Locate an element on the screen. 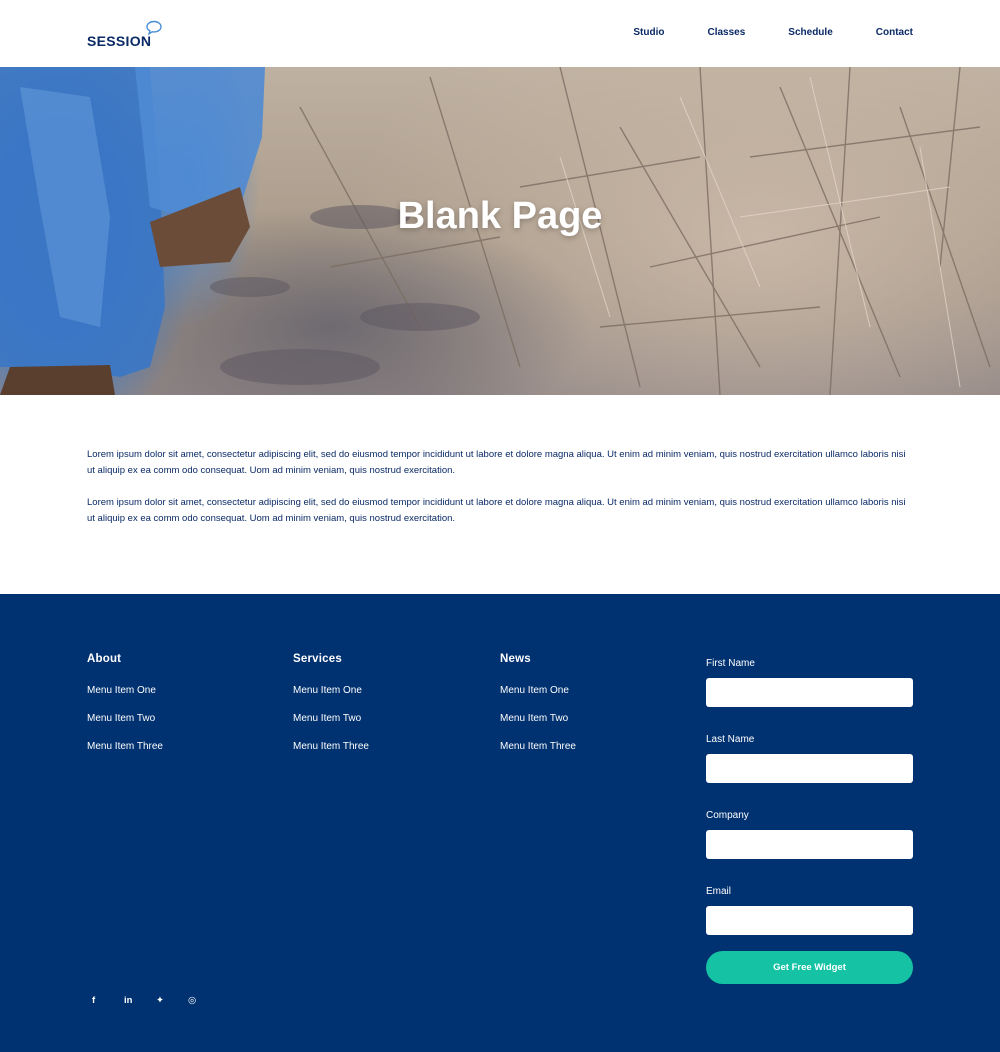 The image size is (1000, 1052). facebook-icon: f is located at coordinates (108, 1000).